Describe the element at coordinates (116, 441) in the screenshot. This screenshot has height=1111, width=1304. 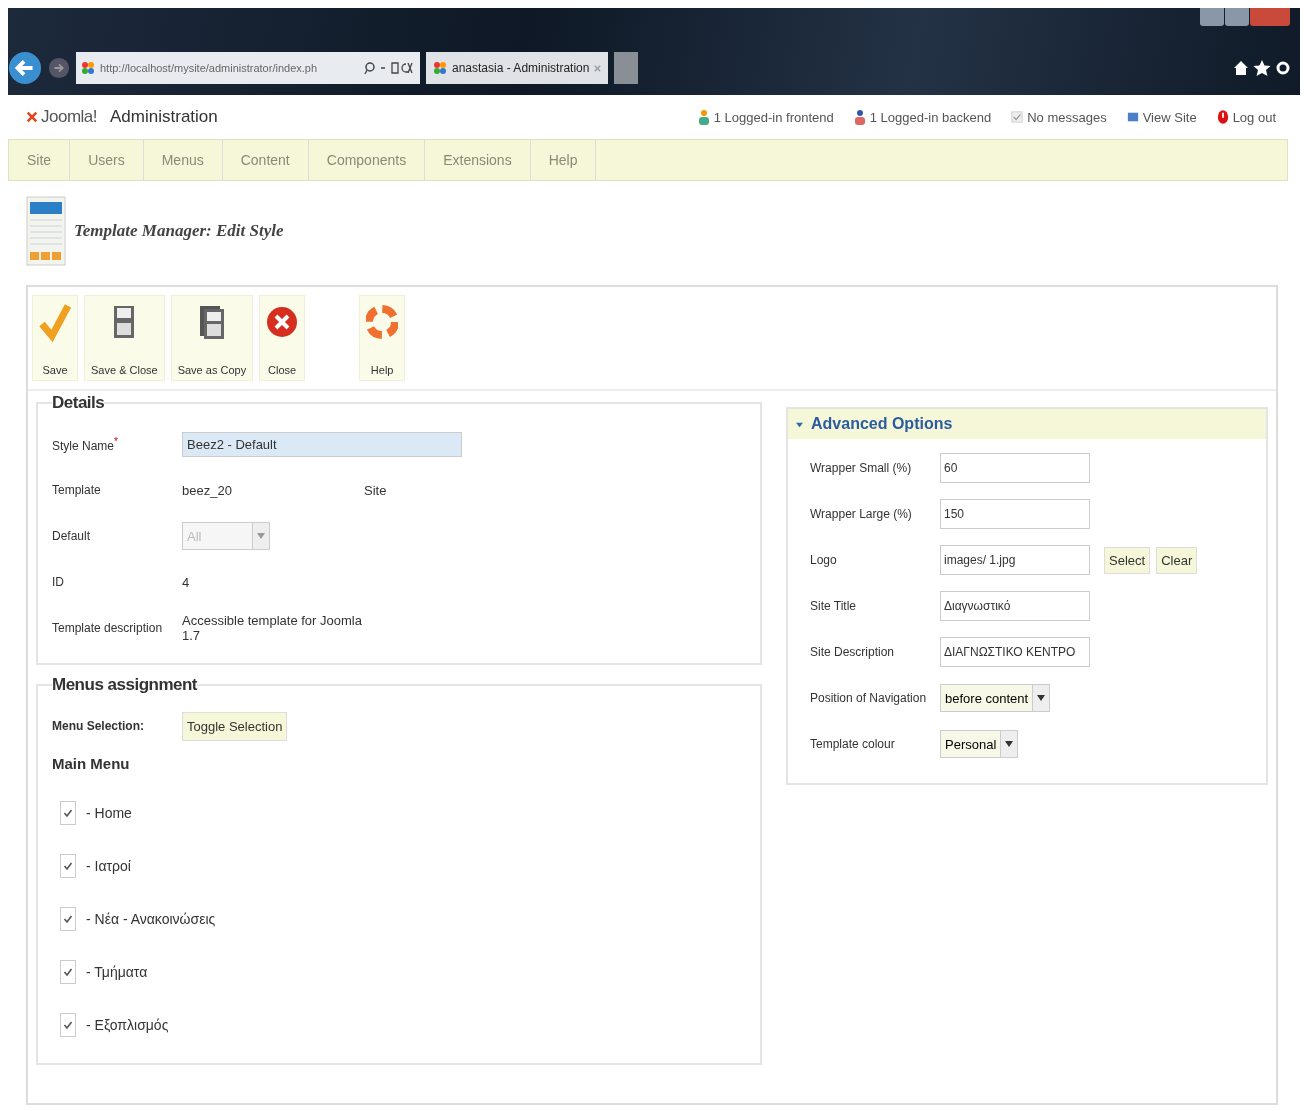
I see `required-mark: *` at that location.